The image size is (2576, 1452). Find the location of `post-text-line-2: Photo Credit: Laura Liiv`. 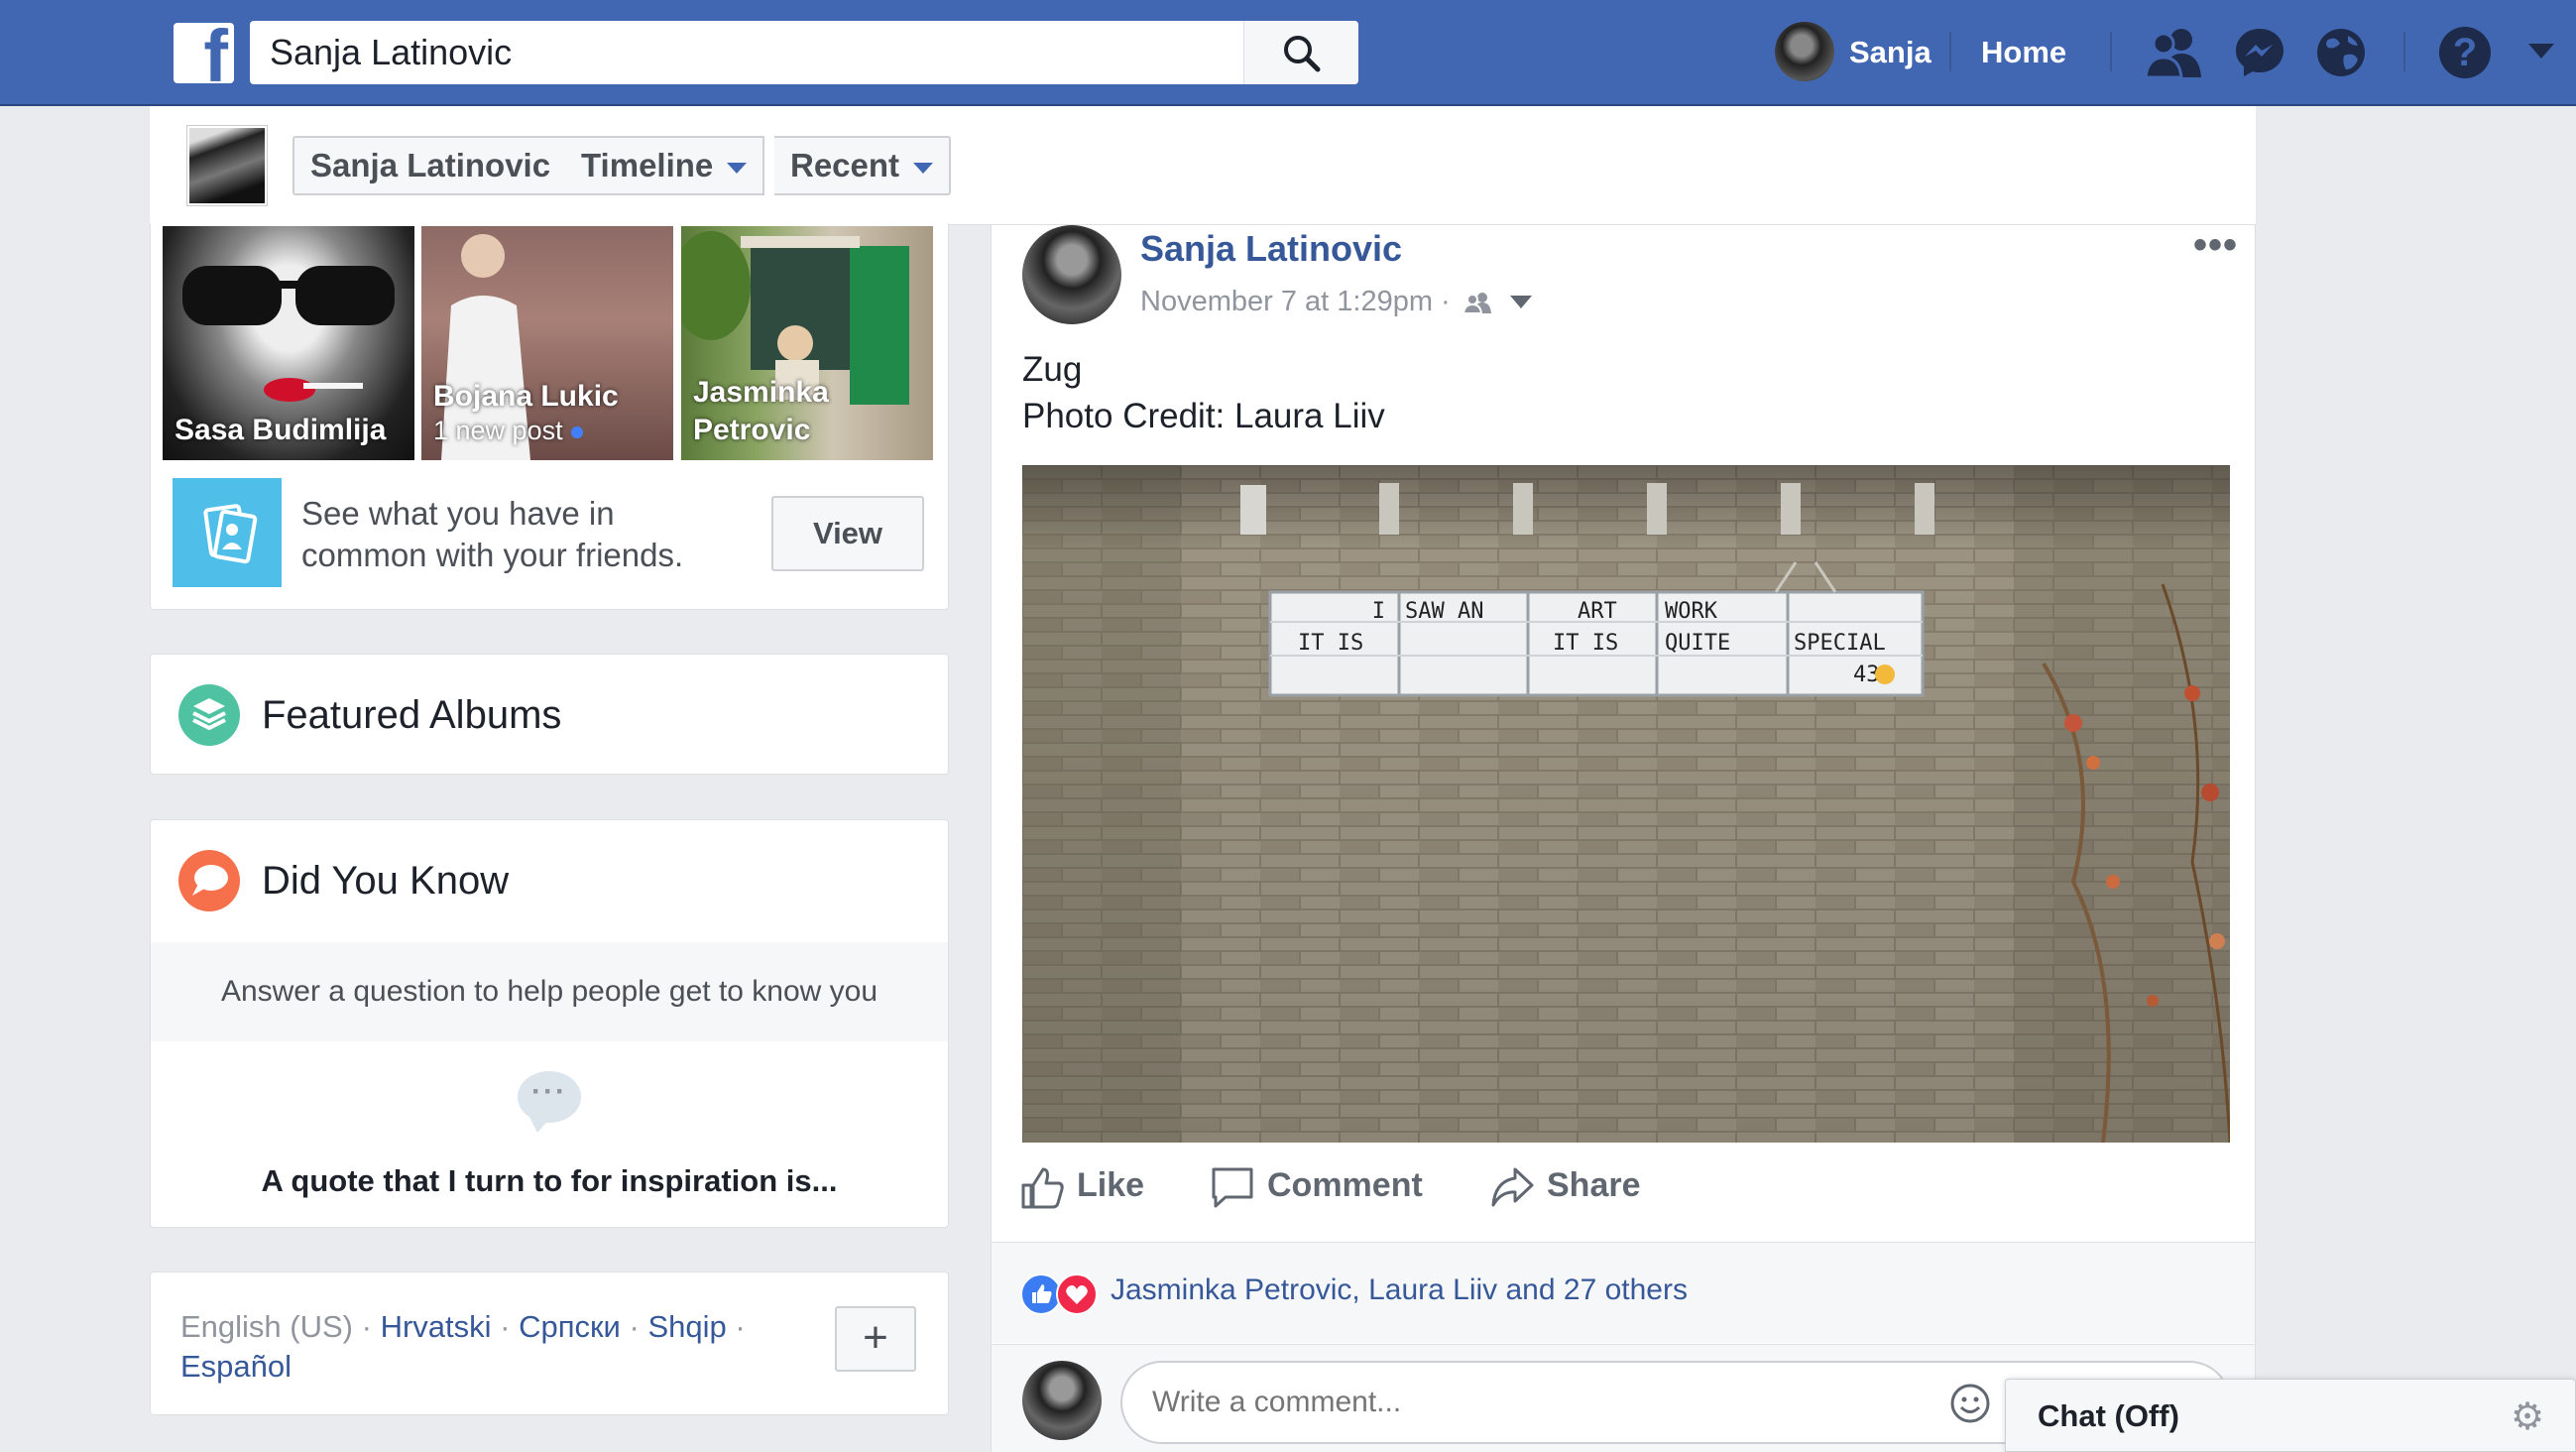

post-text-line-2: Photo Credit: Laura Liiv is located at coordinates (1203, 416).